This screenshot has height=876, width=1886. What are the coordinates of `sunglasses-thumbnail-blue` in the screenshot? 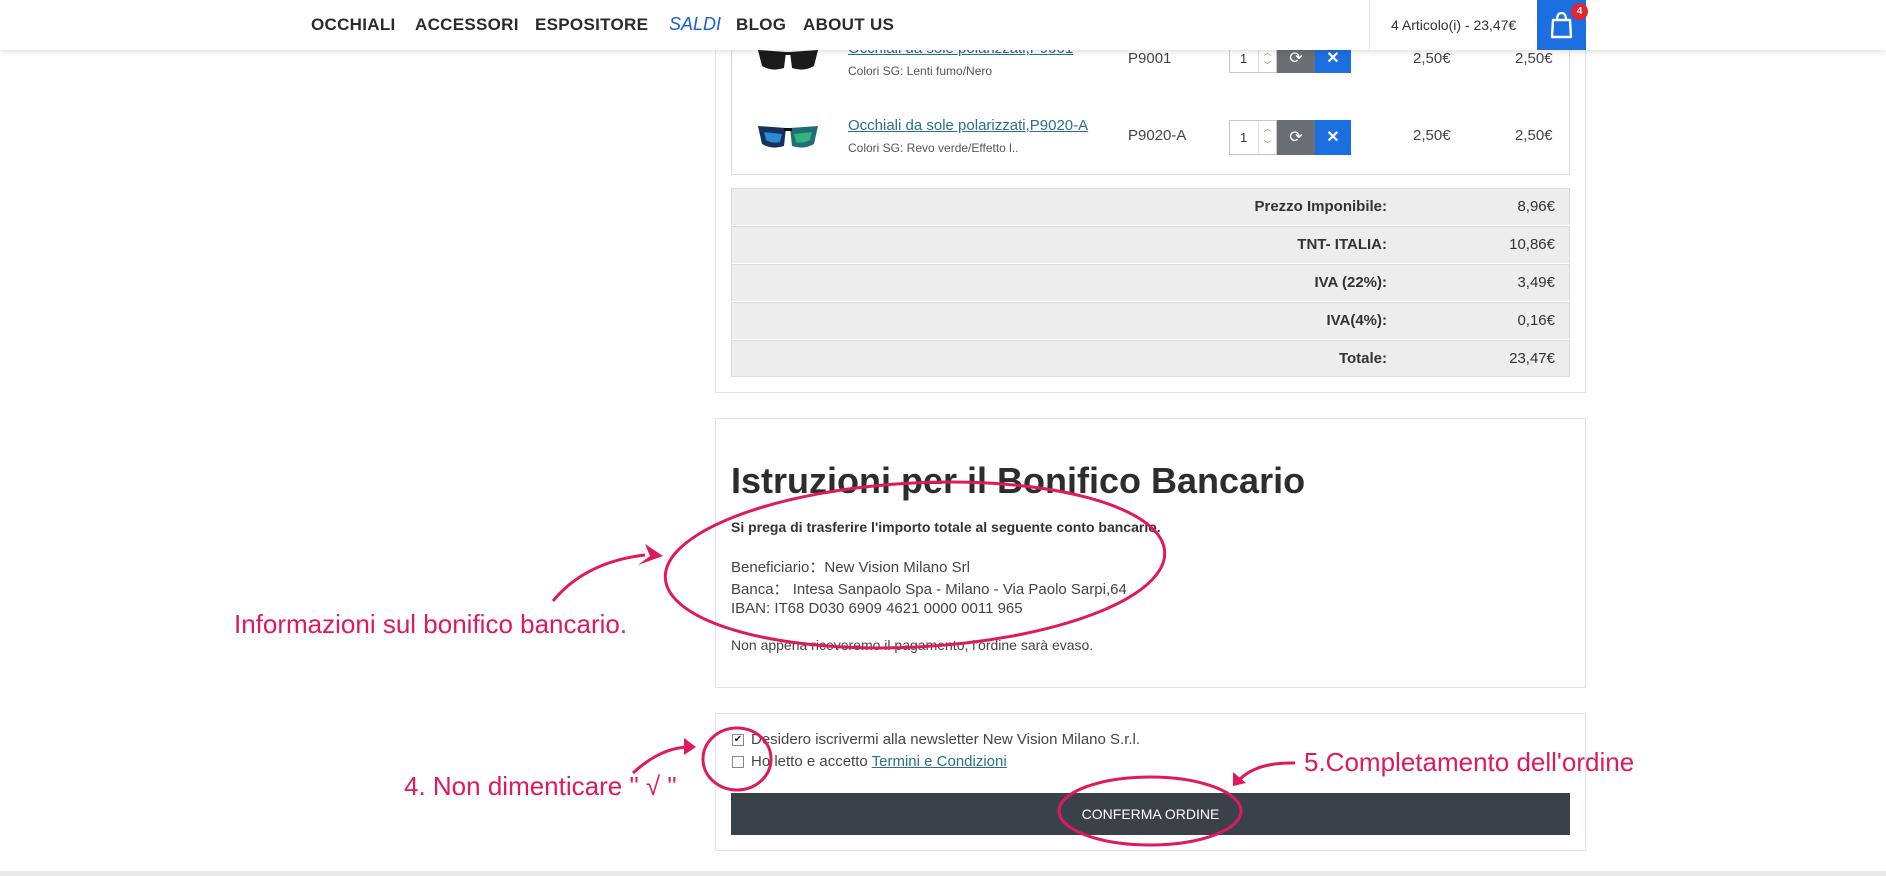 It's located at (788, 137).